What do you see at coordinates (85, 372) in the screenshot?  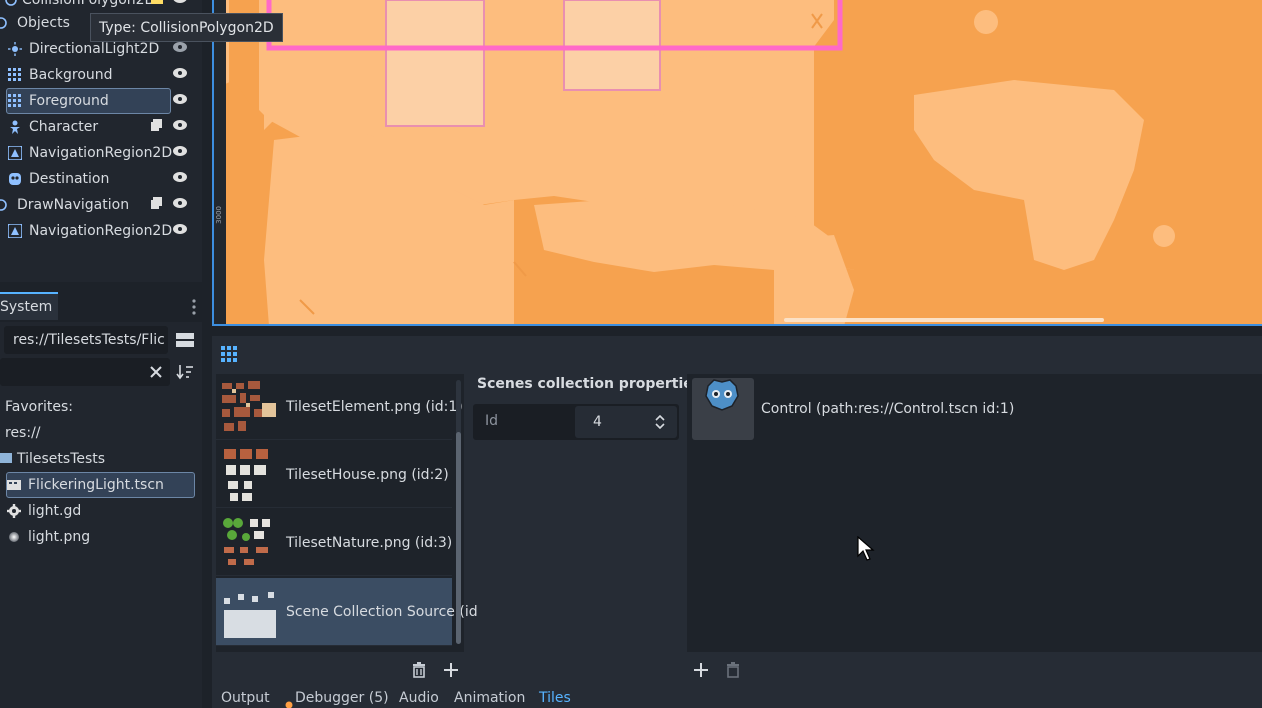 I see `filter-files-input` at bounding box center [85, 372].